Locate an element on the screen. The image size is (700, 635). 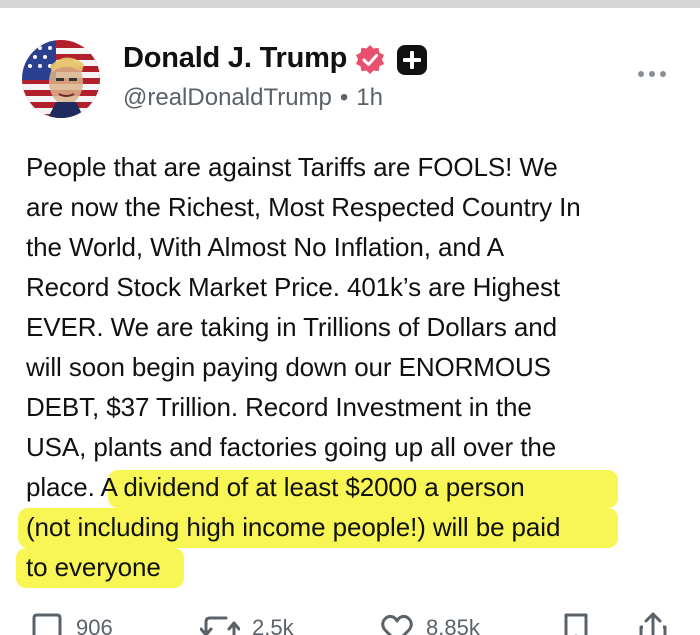
display-name: Donald J. Trump is located at coordinates (235, 58).